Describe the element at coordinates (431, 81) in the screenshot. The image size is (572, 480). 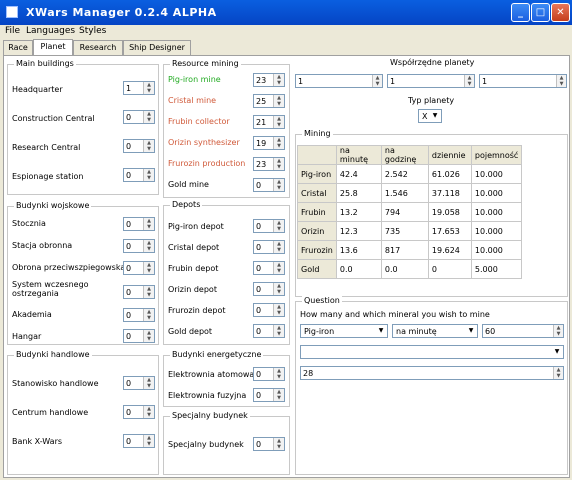
I see `coord-y-spinbox: 1 ▲ ▼` at that location.